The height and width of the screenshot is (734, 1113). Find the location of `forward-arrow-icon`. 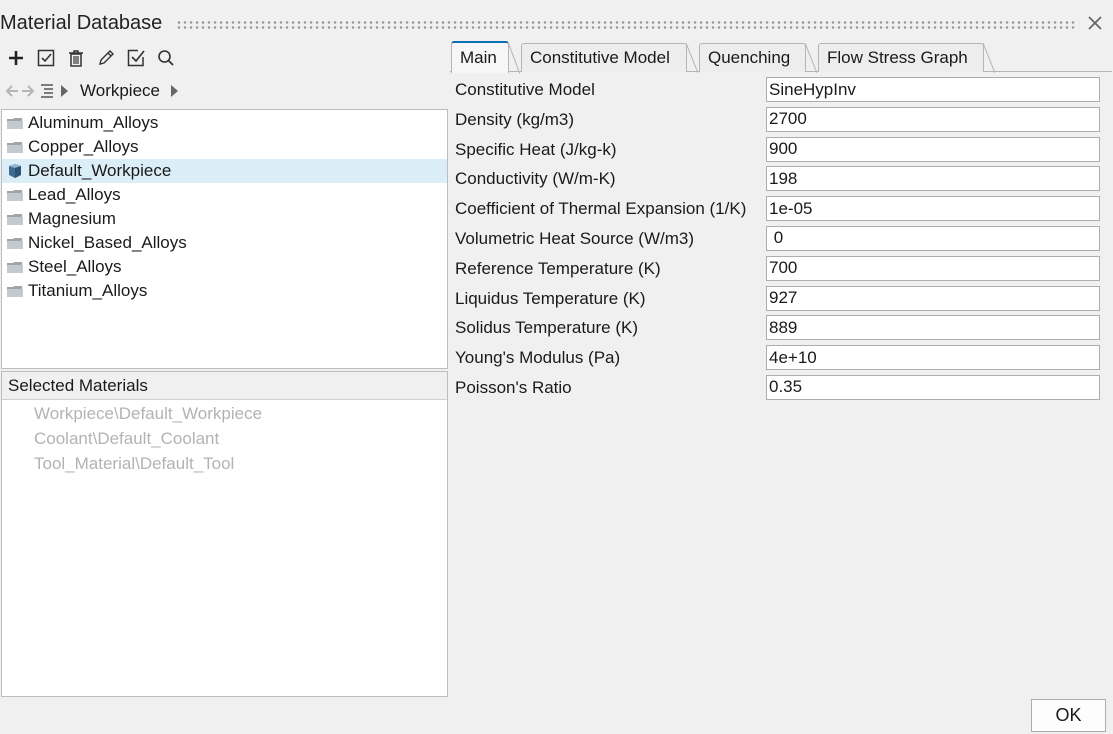

forward-arrow-icon is located at coordinates (28, 91).